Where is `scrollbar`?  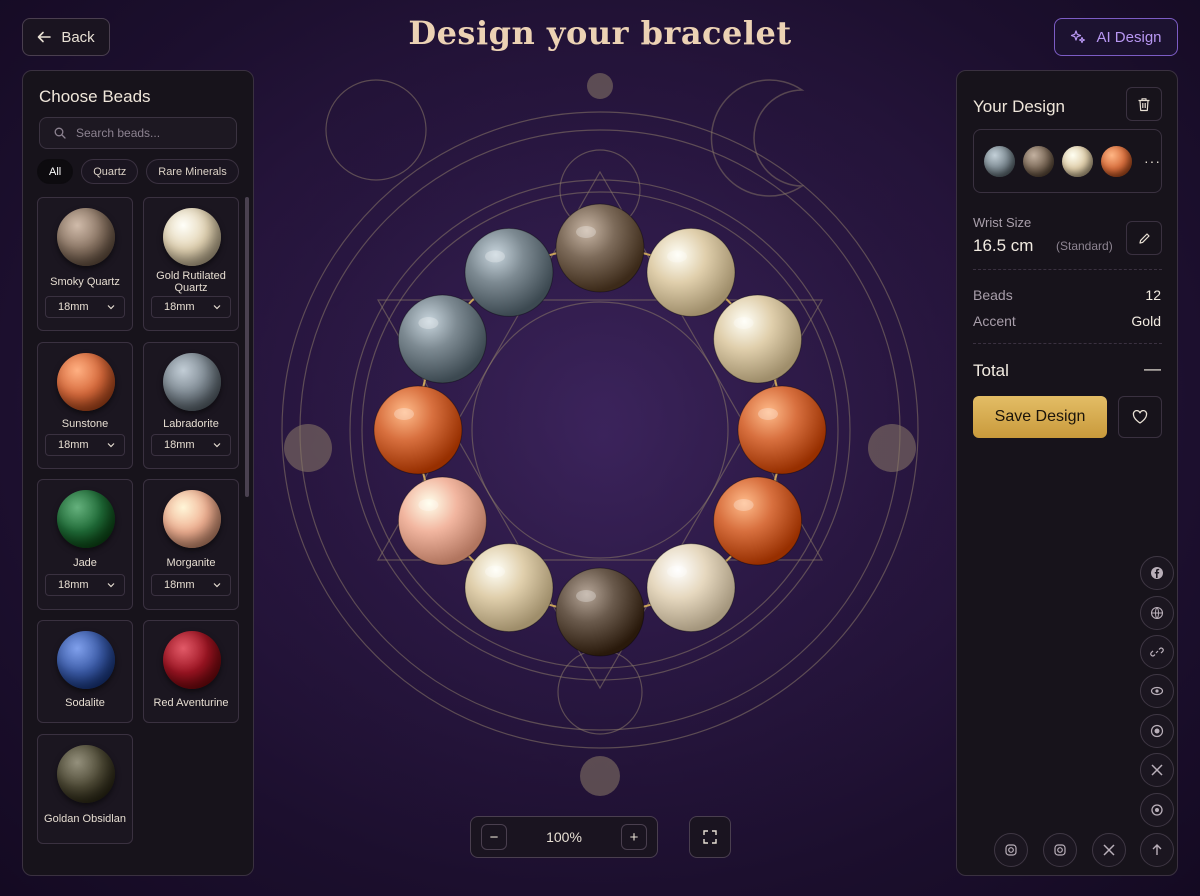
scrollbar is located at coordinates (247, 347).